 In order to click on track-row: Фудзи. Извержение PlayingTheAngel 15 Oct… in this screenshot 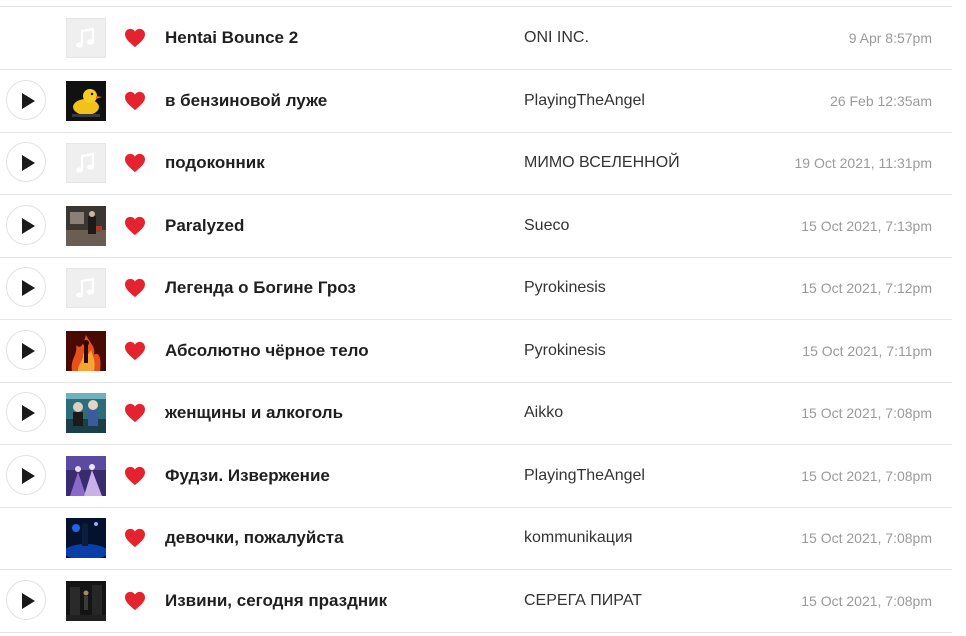, I will do `click(476, 476)`.